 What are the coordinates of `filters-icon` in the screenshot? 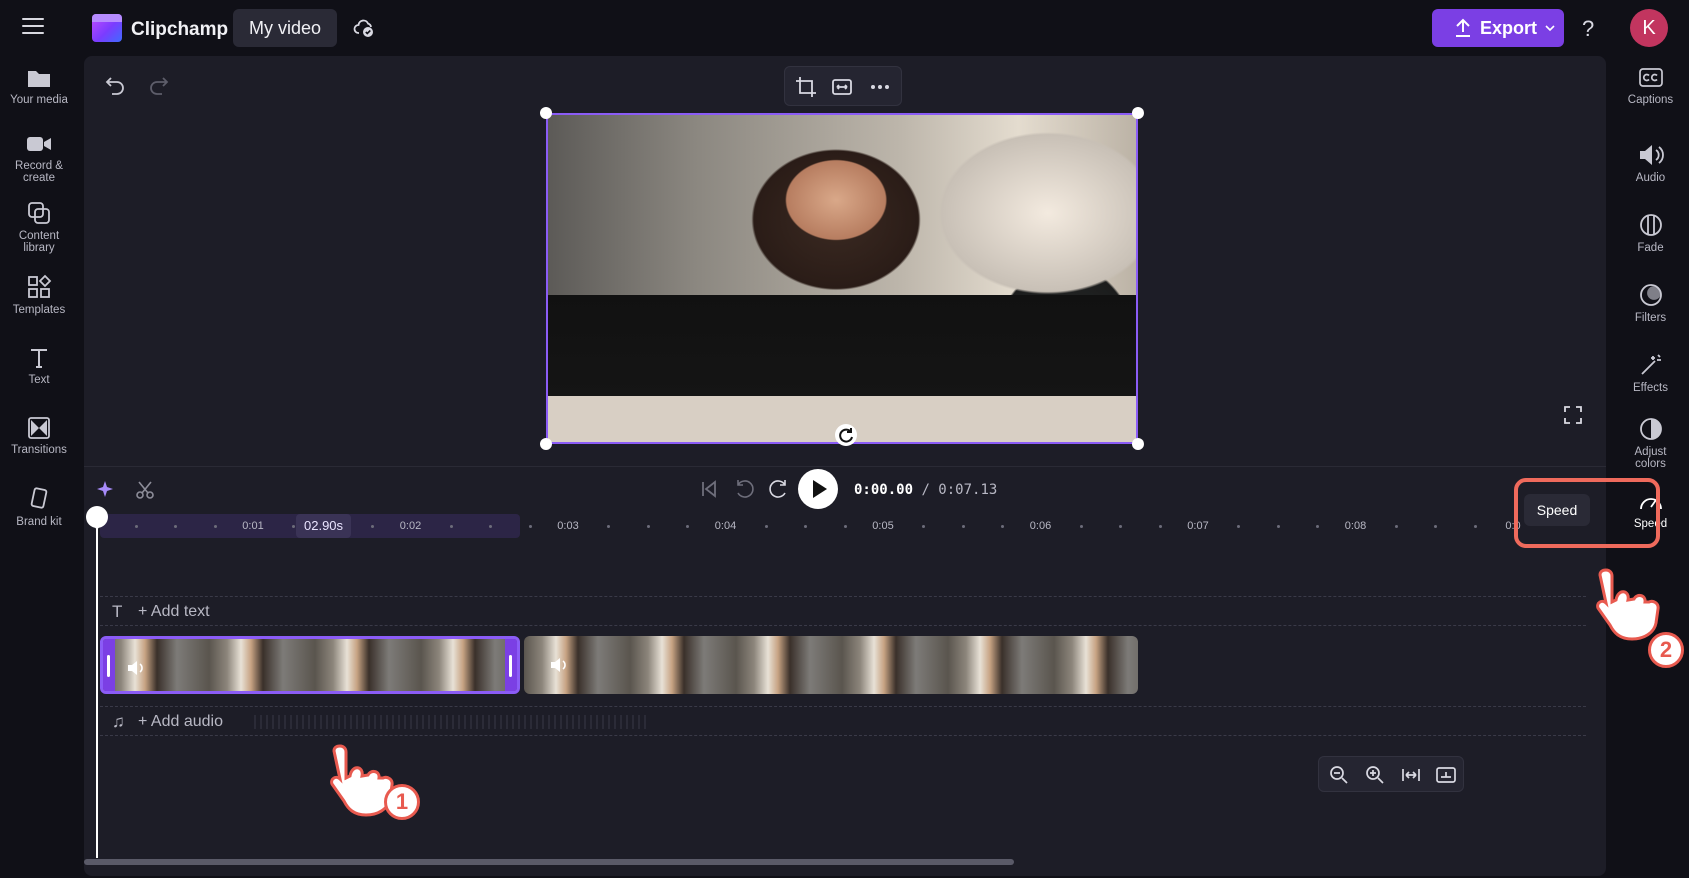 It's located at (1650, 295).